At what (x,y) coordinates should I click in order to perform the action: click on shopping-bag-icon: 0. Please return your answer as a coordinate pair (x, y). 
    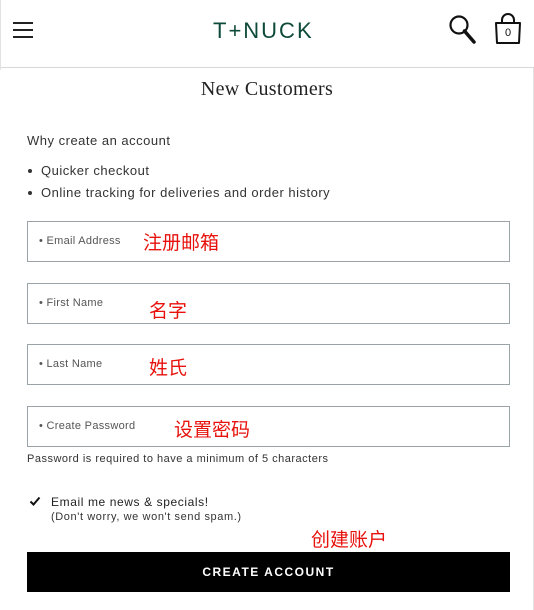
    Looking at the image, I should click on (508, 29).